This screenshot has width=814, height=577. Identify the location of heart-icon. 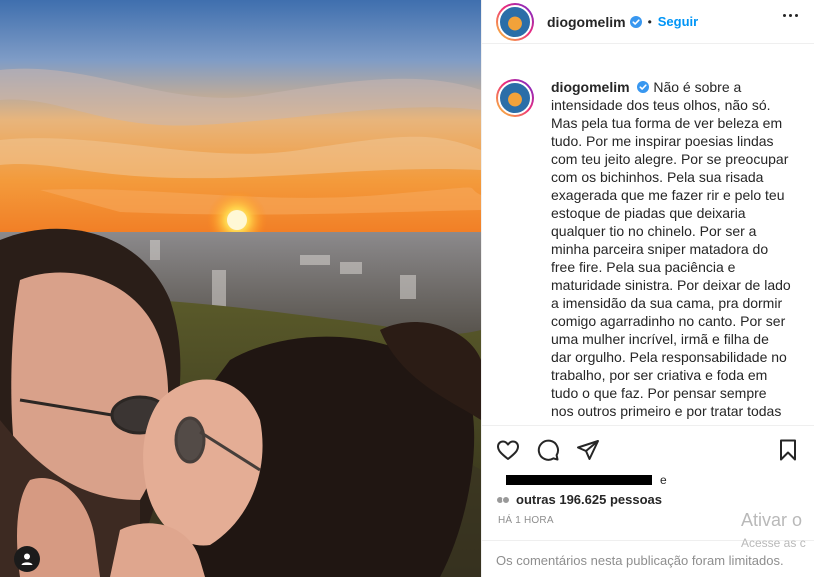
(508, 450).